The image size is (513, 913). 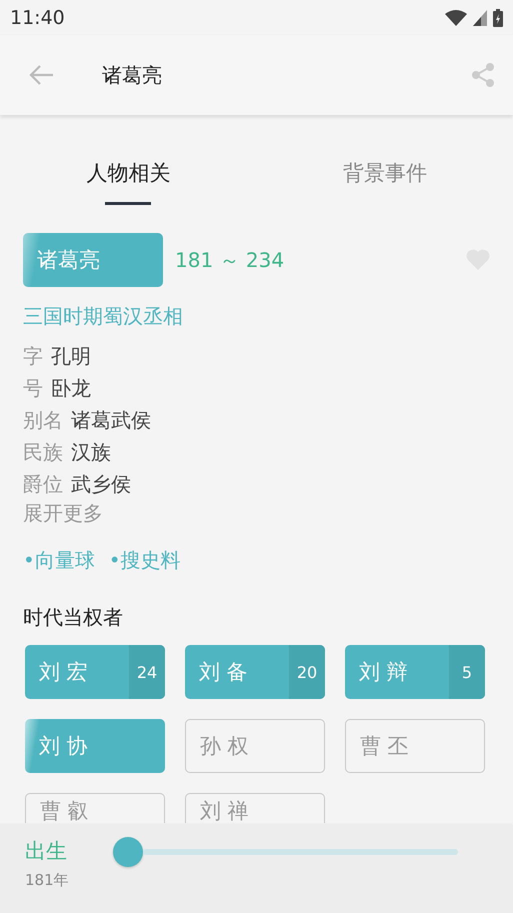 What do you see at coordinates (467, 672) in the screenshot?
I see `count-badge: 5` at bounding box center [467, 672].